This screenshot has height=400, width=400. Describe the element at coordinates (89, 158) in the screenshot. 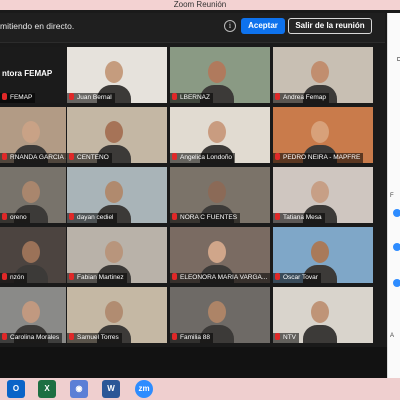

I see `participant-name-label: CENTENO` at that location.